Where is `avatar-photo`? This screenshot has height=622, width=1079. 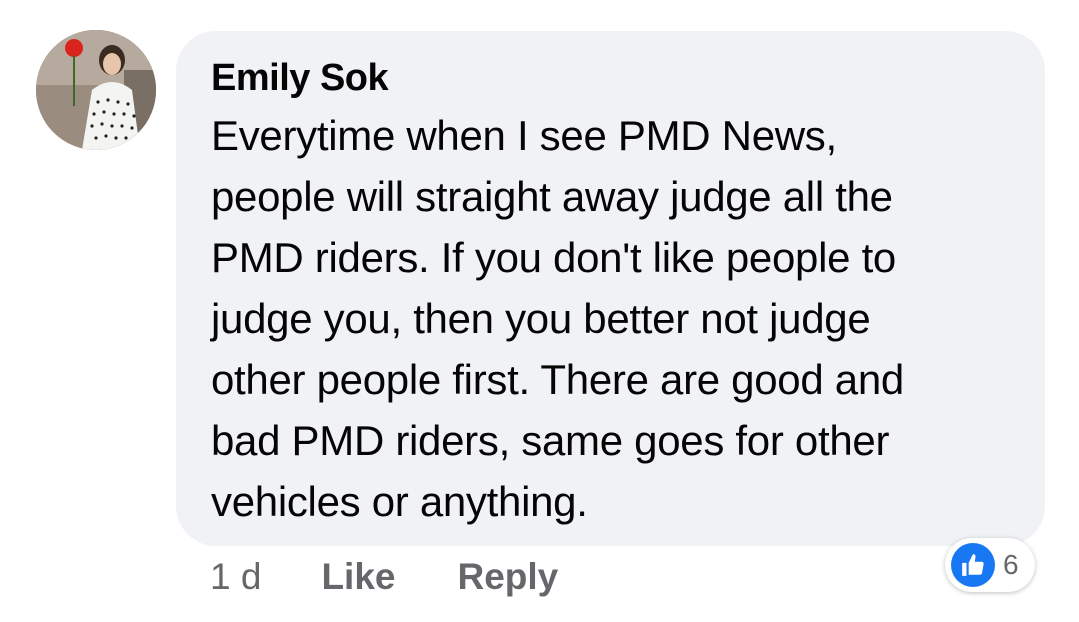 avatar-photo is located at coordinates (96, 90).